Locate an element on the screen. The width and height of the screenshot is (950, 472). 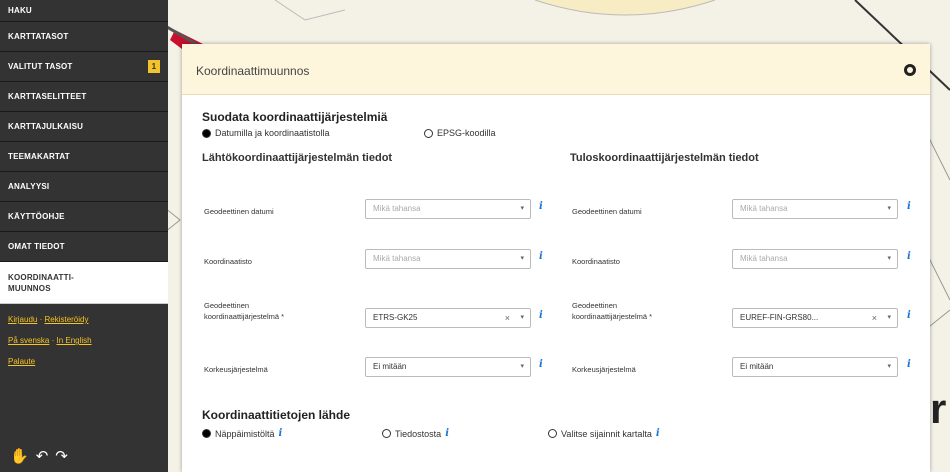
data-source-title: Koordinaattitietojen lähde is located at coordinates (276, 415).